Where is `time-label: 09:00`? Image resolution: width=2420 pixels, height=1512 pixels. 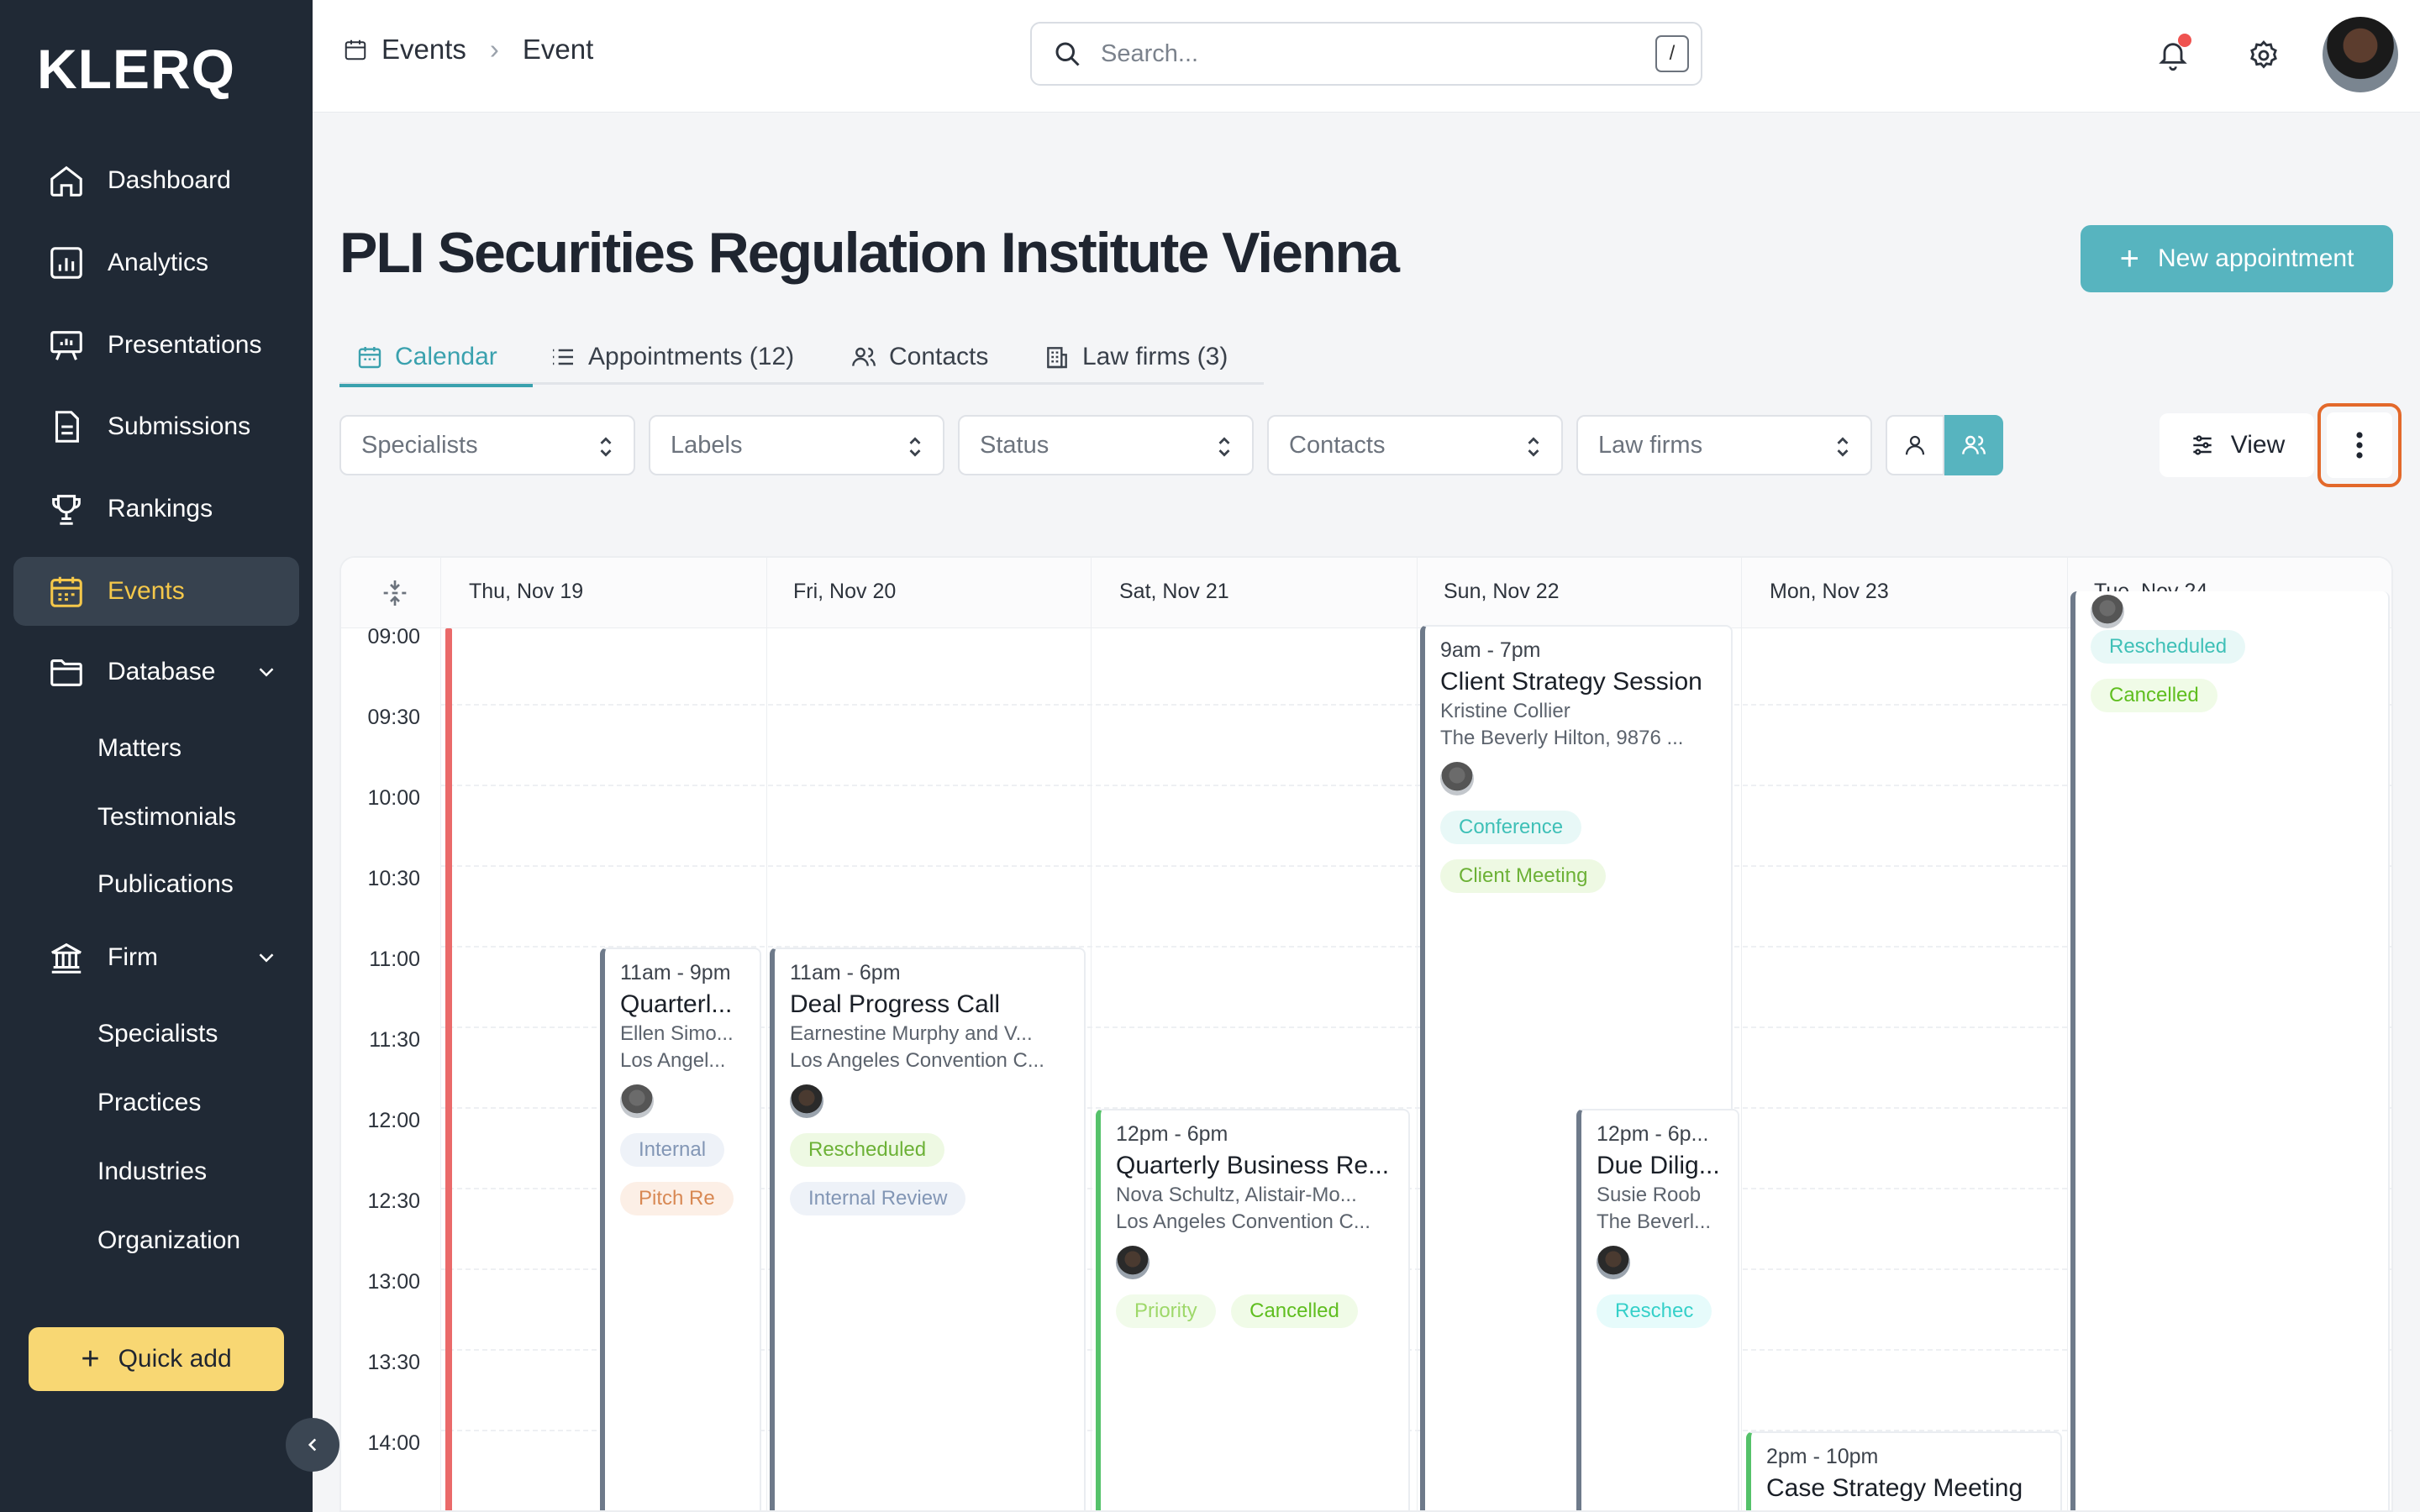 time-label: 09:00 is located at coordinates (393, 636).